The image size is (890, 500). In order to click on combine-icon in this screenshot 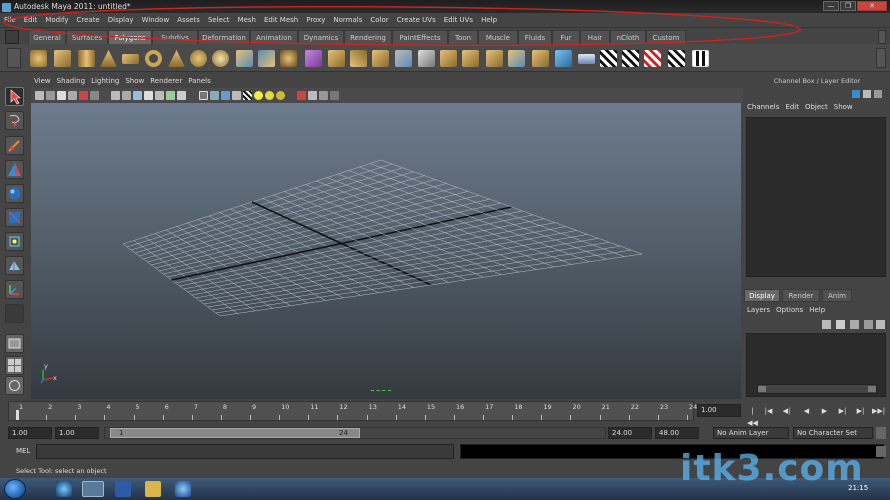, I will do `click(244, 58)`.